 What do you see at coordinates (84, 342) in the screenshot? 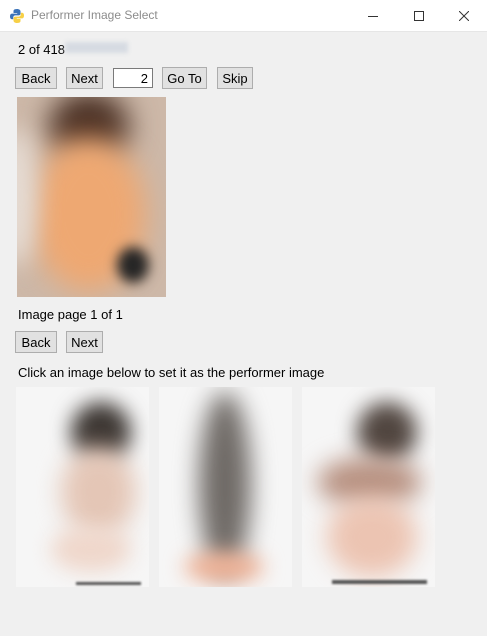
I see `image-page-next-button: Next` at bounding box center [84, 342].